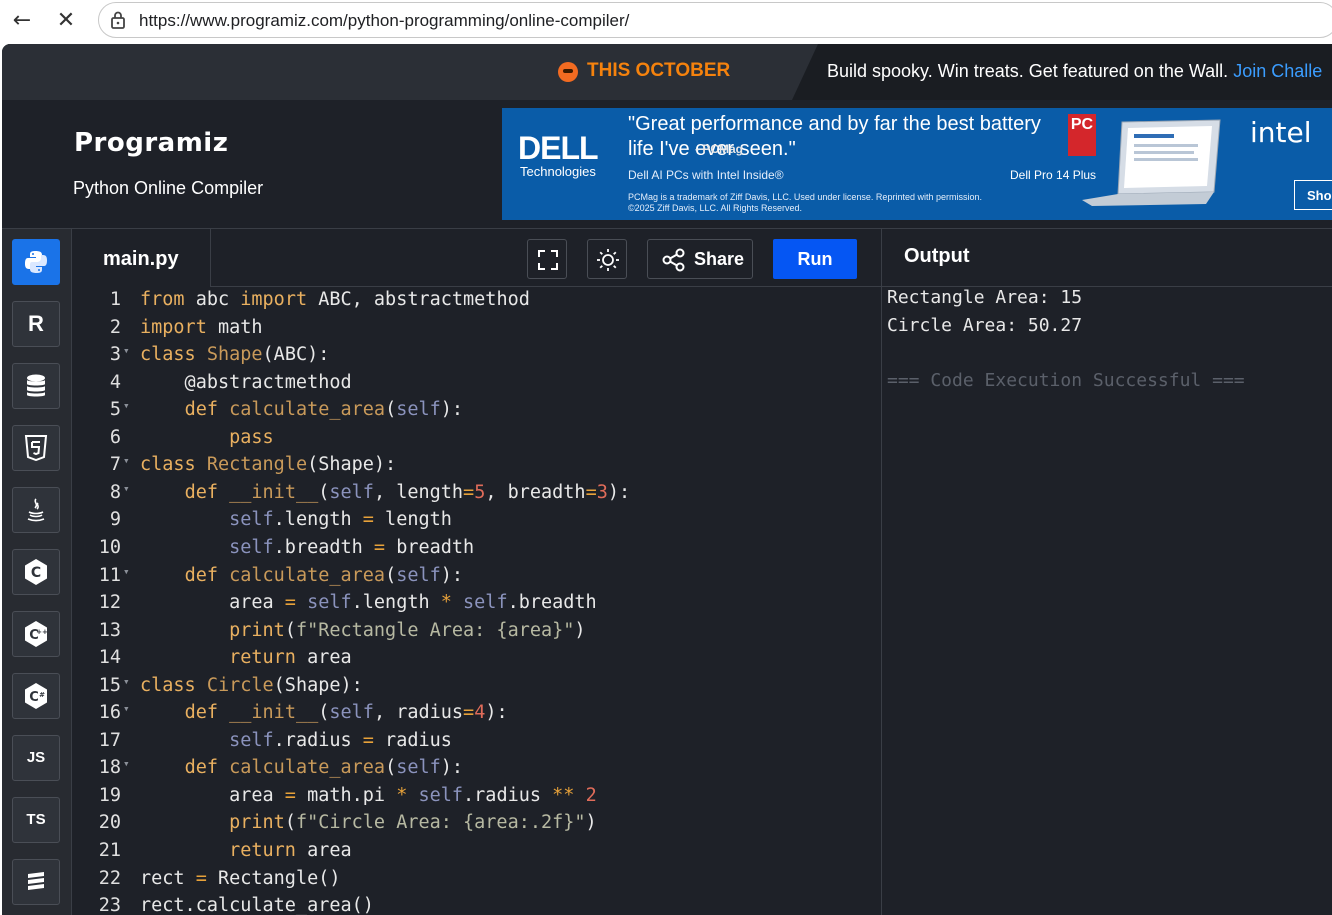  Describe the element at coordinates (477, 303) in the screenshot. I see `code-line: 1 from abc import ABC, abstractmethod` at that location.